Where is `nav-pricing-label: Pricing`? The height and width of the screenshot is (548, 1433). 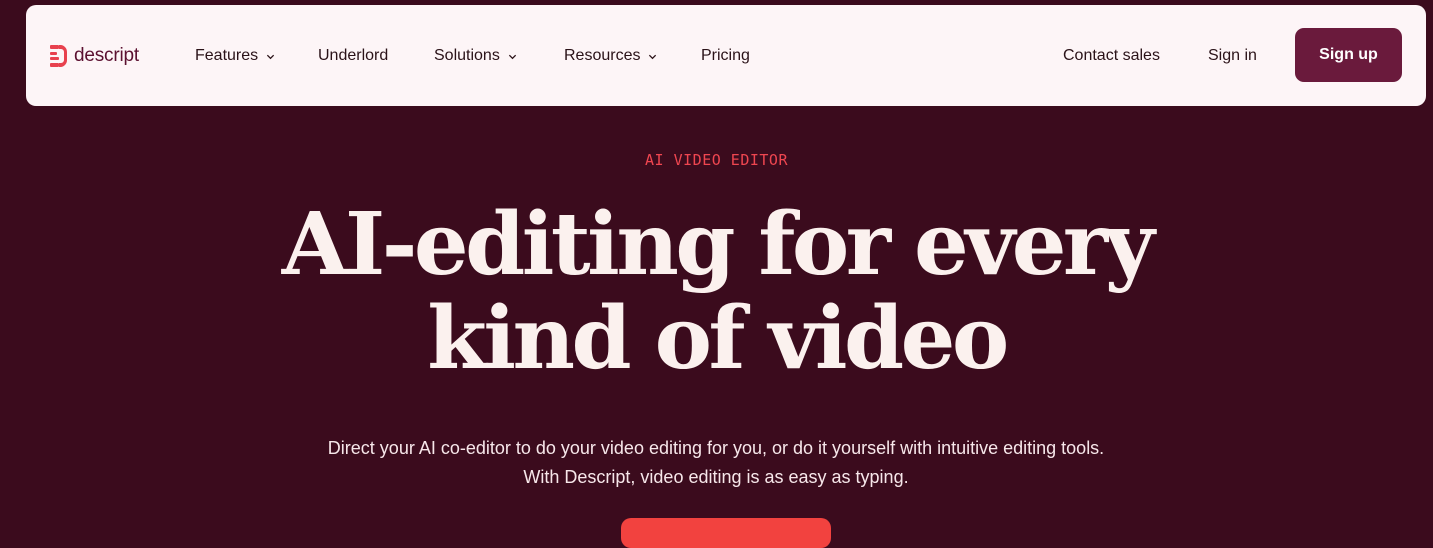
nav-pricing-label: Pricing is located at coordinates (725, 55).